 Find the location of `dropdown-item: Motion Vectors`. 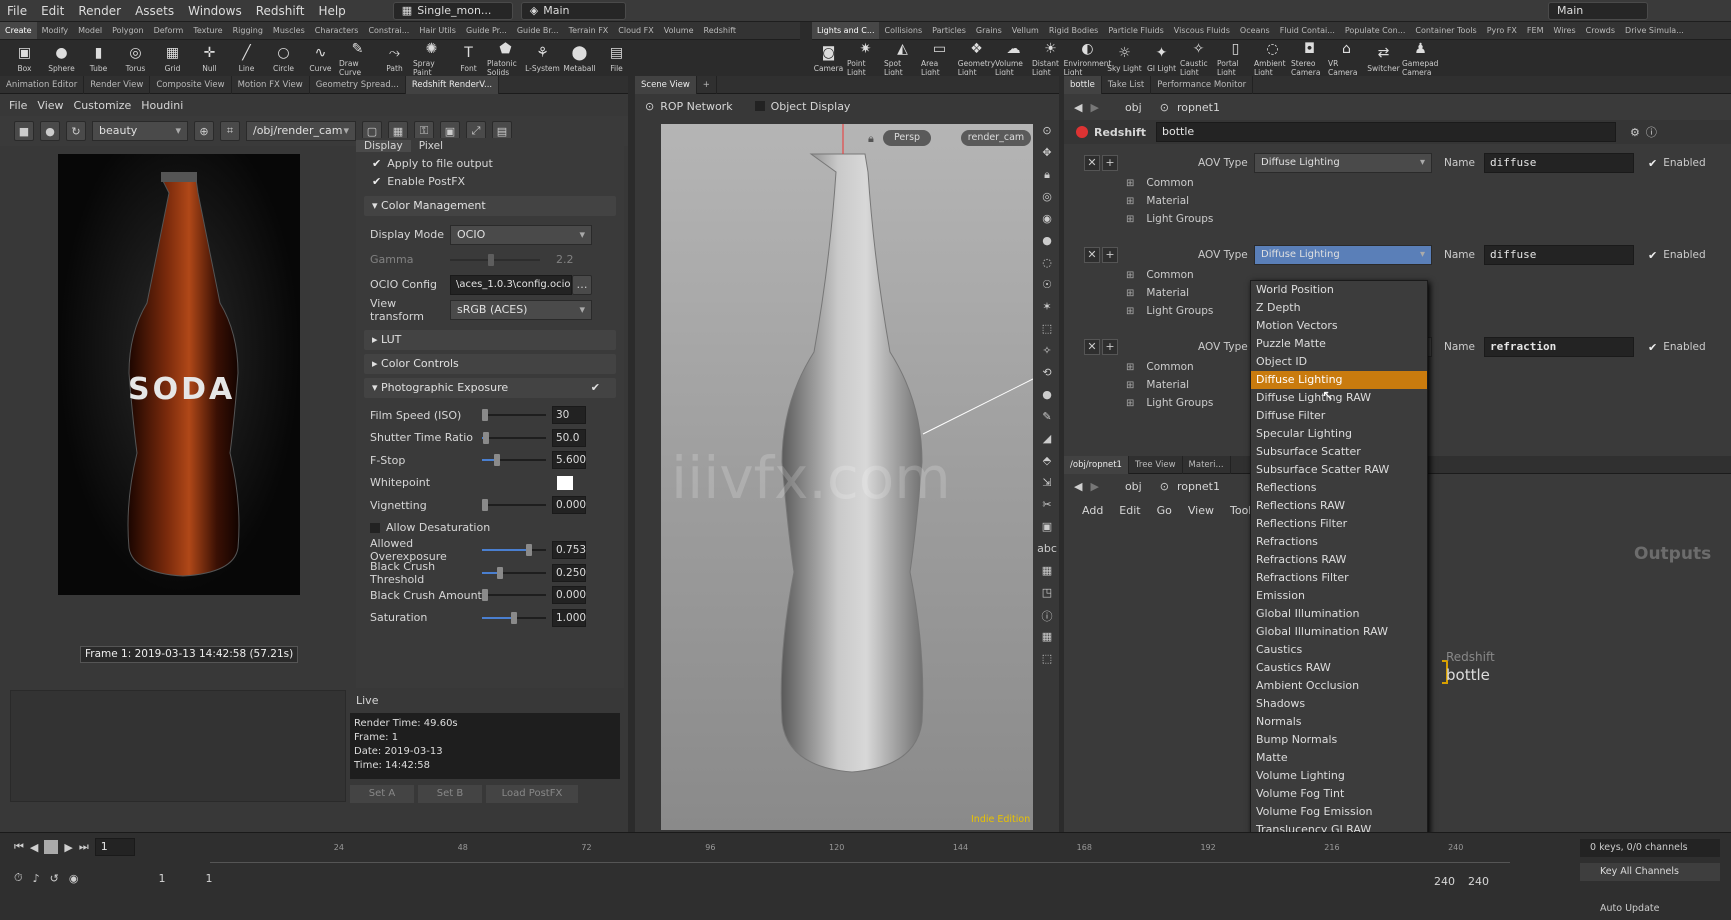

dropdown-item: Motion Vectors is located at coordinates (1339, 326).